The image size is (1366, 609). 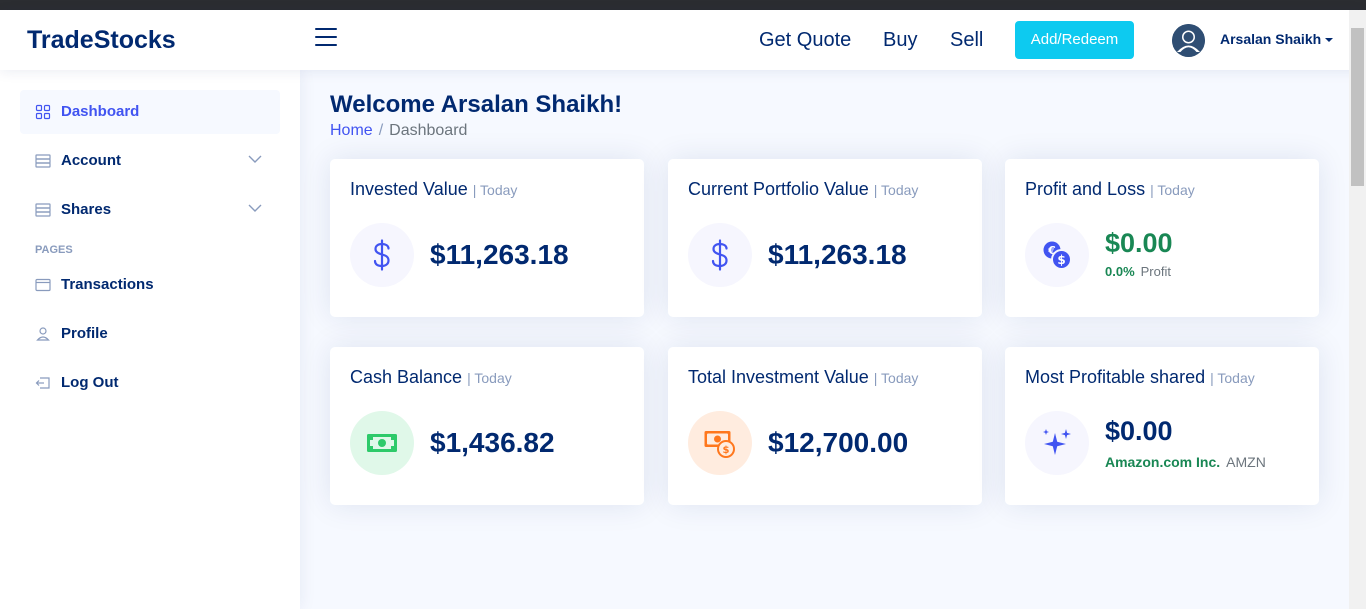 What do you see at coordinates (900, 40) in the screenshot?
I see `nav-buy: Buy` at bounding box center [900, 40].